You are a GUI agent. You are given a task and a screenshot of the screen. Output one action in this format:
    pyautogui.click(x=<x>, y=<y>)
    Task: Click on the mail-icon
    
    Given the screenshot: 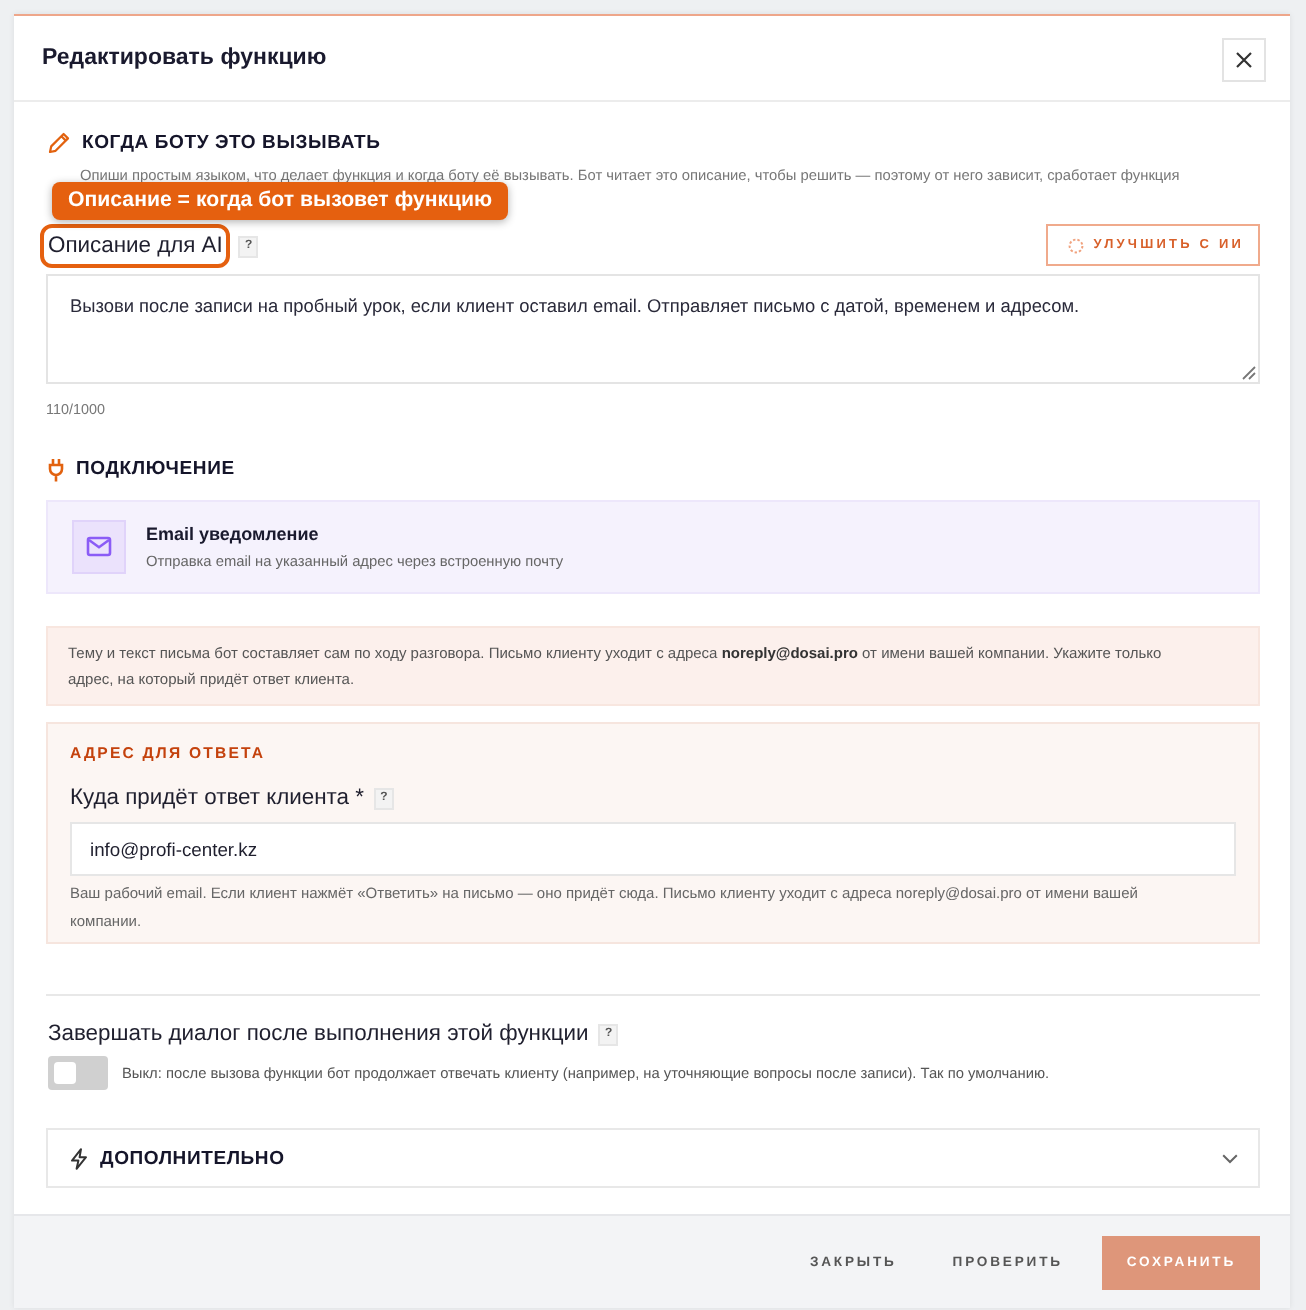 What is the action you would take?
    pyautogui.click(x=99, y=547)
    